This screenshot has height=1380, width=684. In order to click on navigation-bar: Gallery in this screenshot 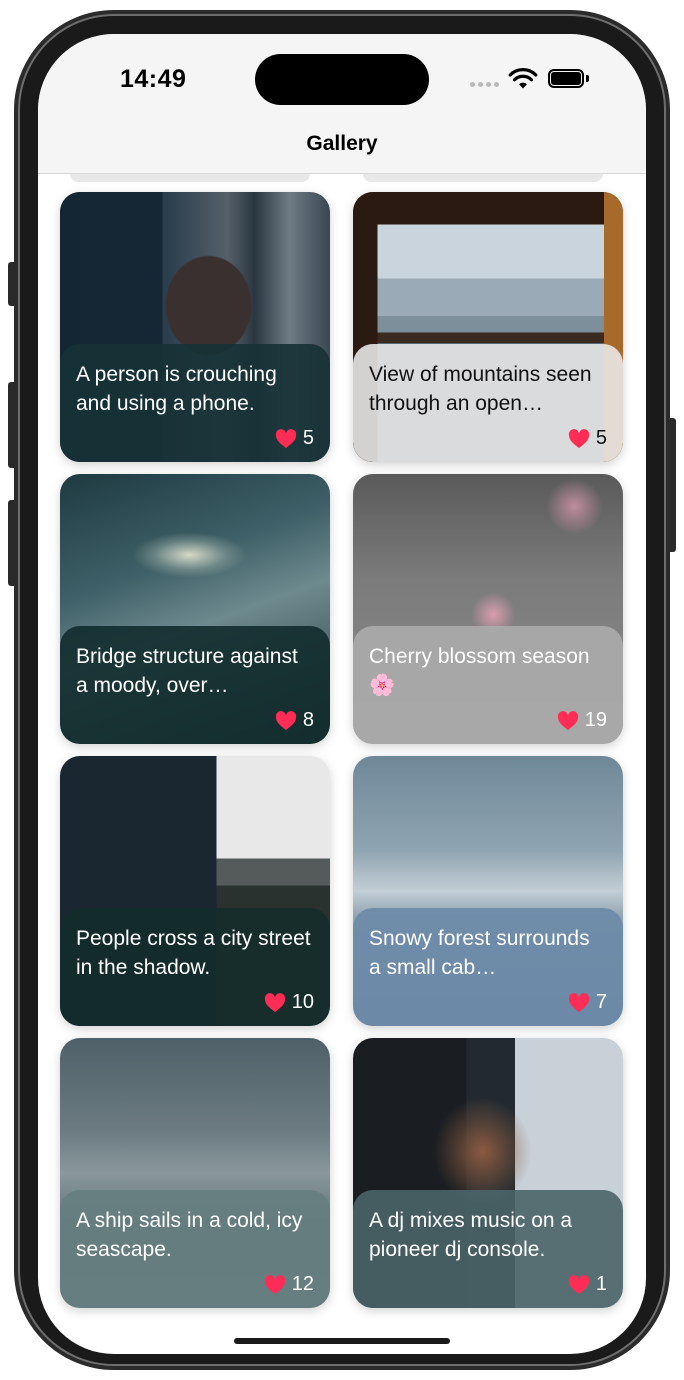, I will do `click(342, 149)`.